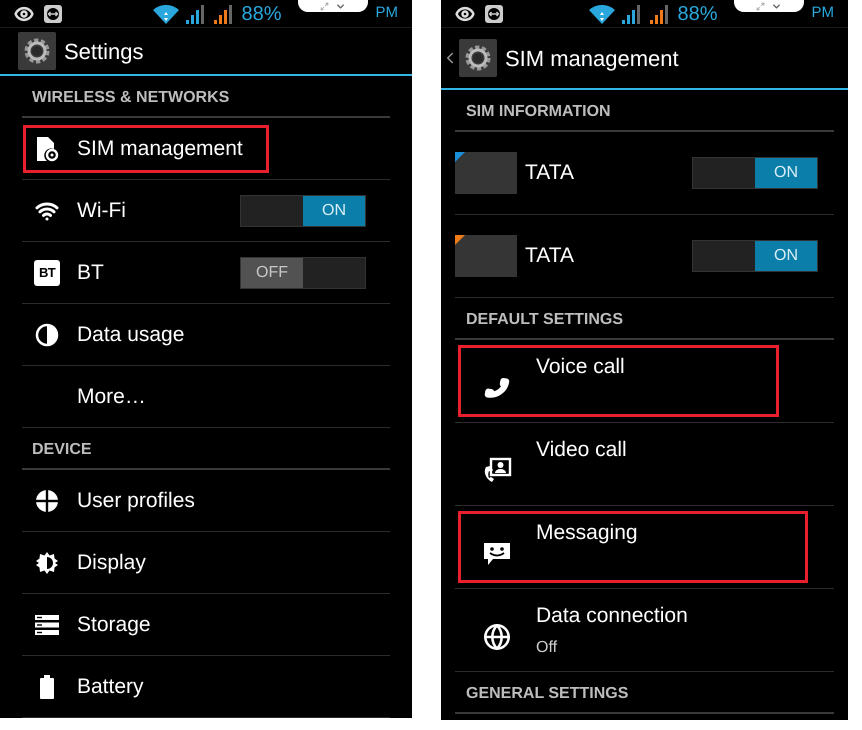 The height and width of the screenshot is (730, 862). I want to click on settings-item: Video call, so click(618, 464).